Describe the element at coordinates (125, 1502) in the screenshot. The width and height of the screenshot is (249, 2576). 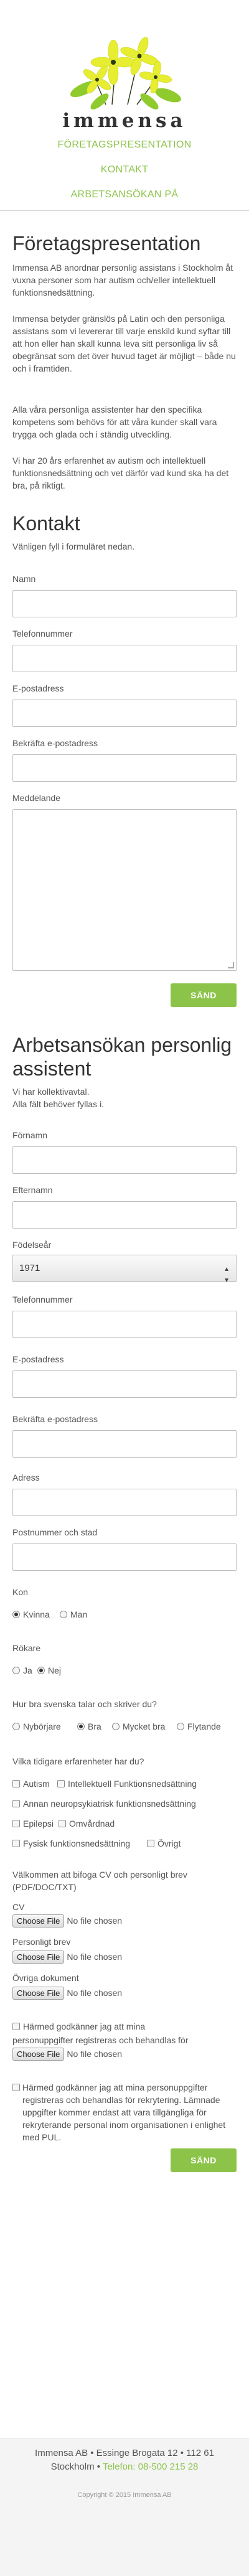
I see `adress-input` at that location.